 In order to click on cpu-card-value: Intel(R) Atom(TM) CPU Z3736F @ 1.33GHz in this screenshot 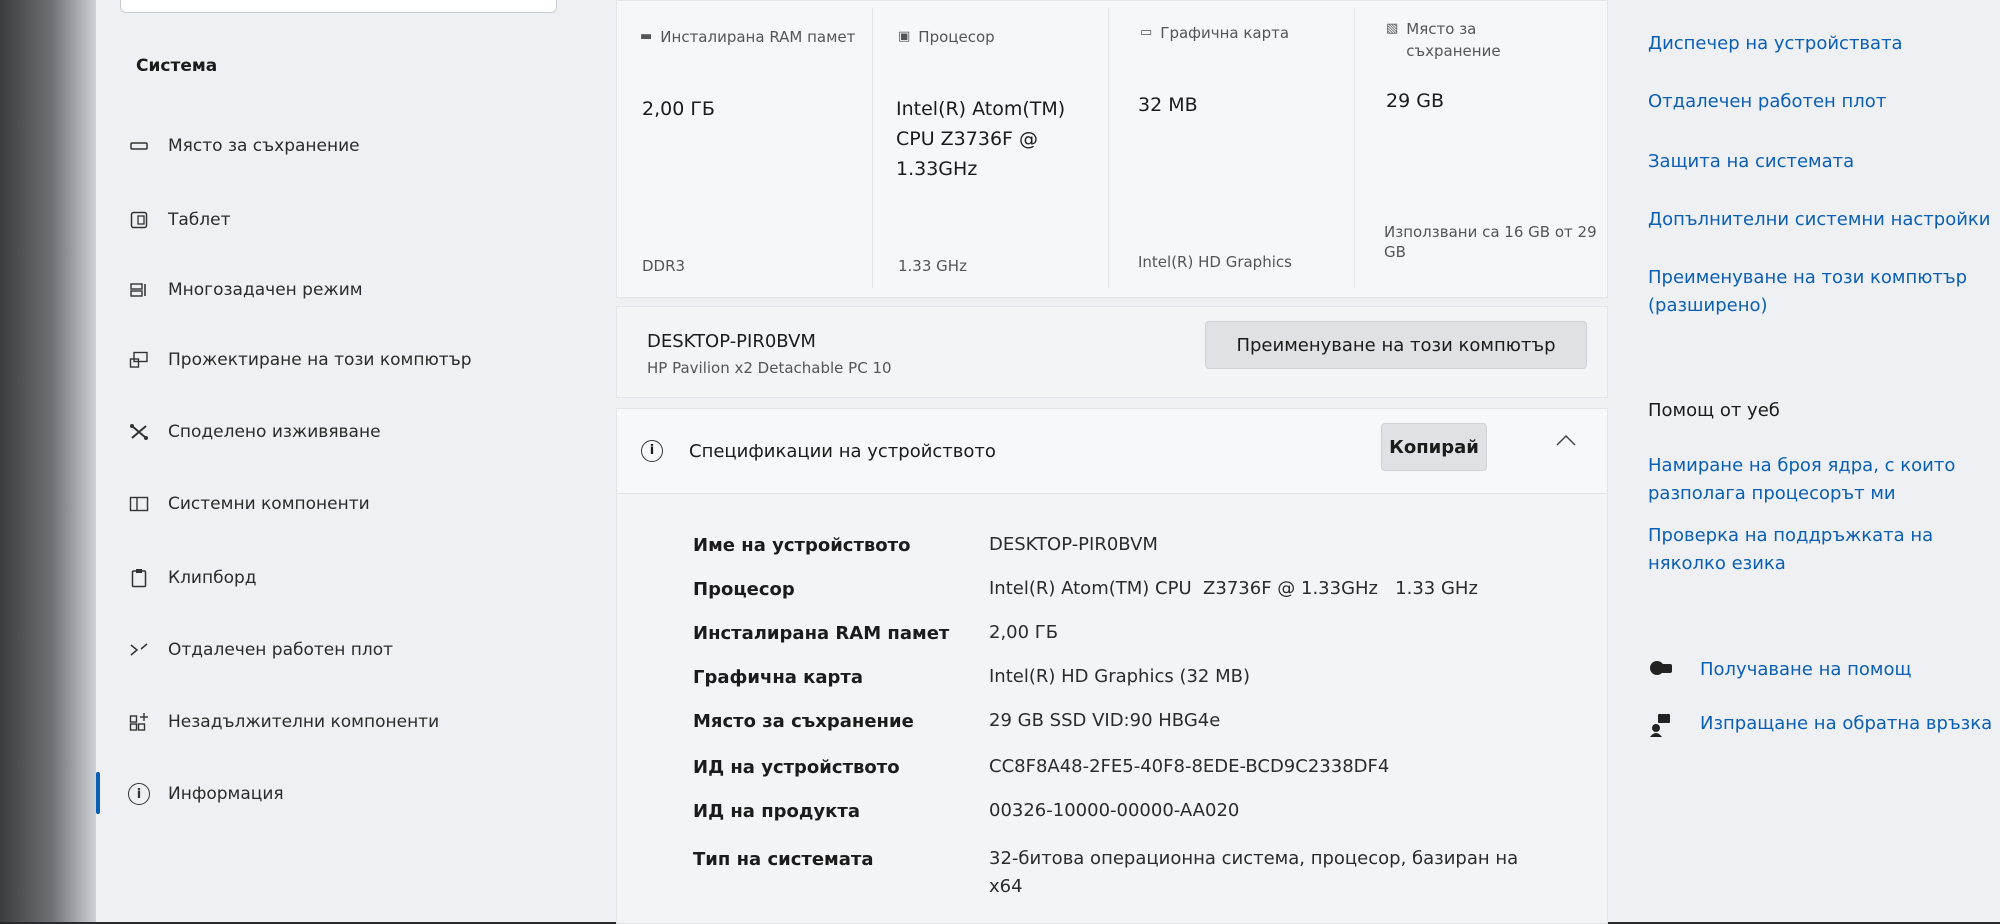, I will do `click(981, 139)`.